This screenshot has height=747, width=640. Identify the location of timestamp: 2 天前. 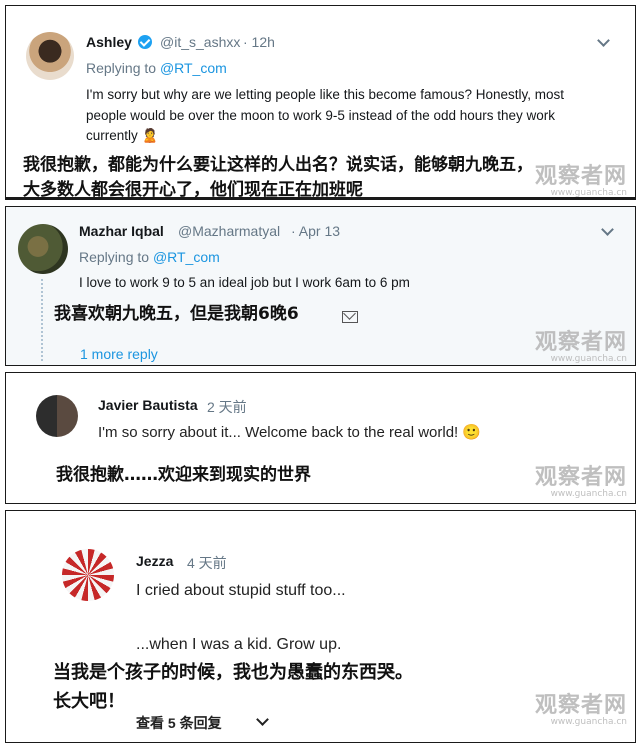
(227, 407).